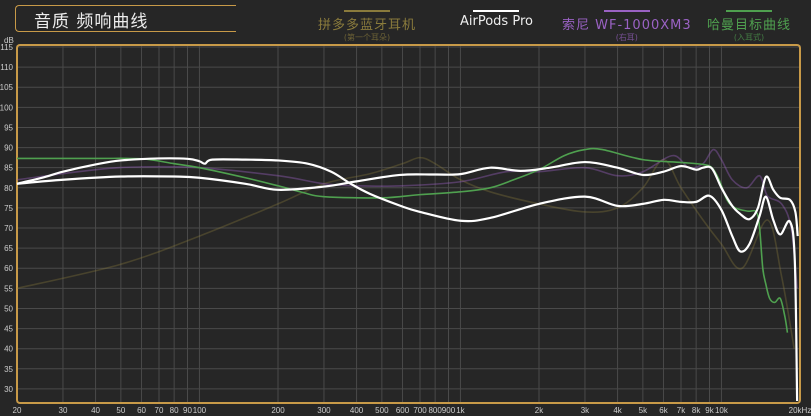 The width and height of the screenshot is (811, 416). Describe the element at coordinates (141, 410) in the screenshot. I see `x-tick-label: 60` at that location.